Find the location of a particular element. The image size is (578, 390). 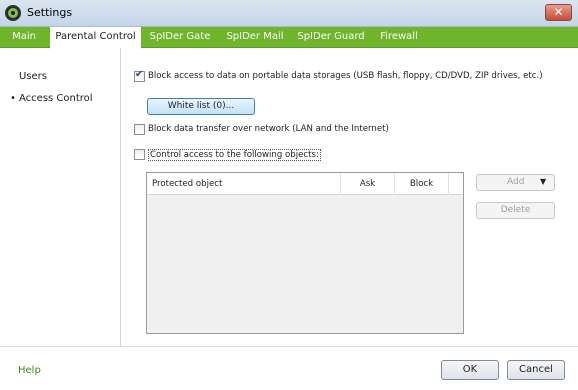

add-button: Add ▼ is located at coordinates (515, 182).